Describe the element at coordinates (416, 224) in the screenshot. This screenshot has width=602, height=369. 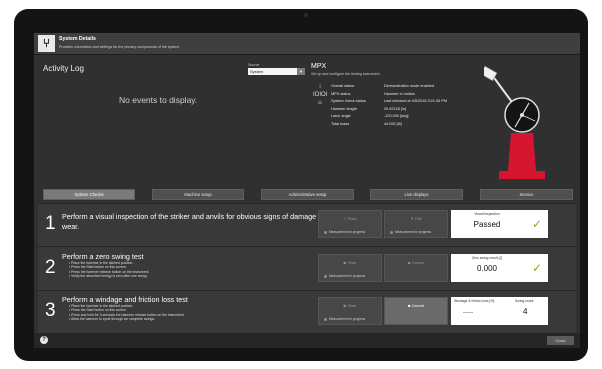
I see `fail-button: ✗ Fail Measurement in progress` at that location.